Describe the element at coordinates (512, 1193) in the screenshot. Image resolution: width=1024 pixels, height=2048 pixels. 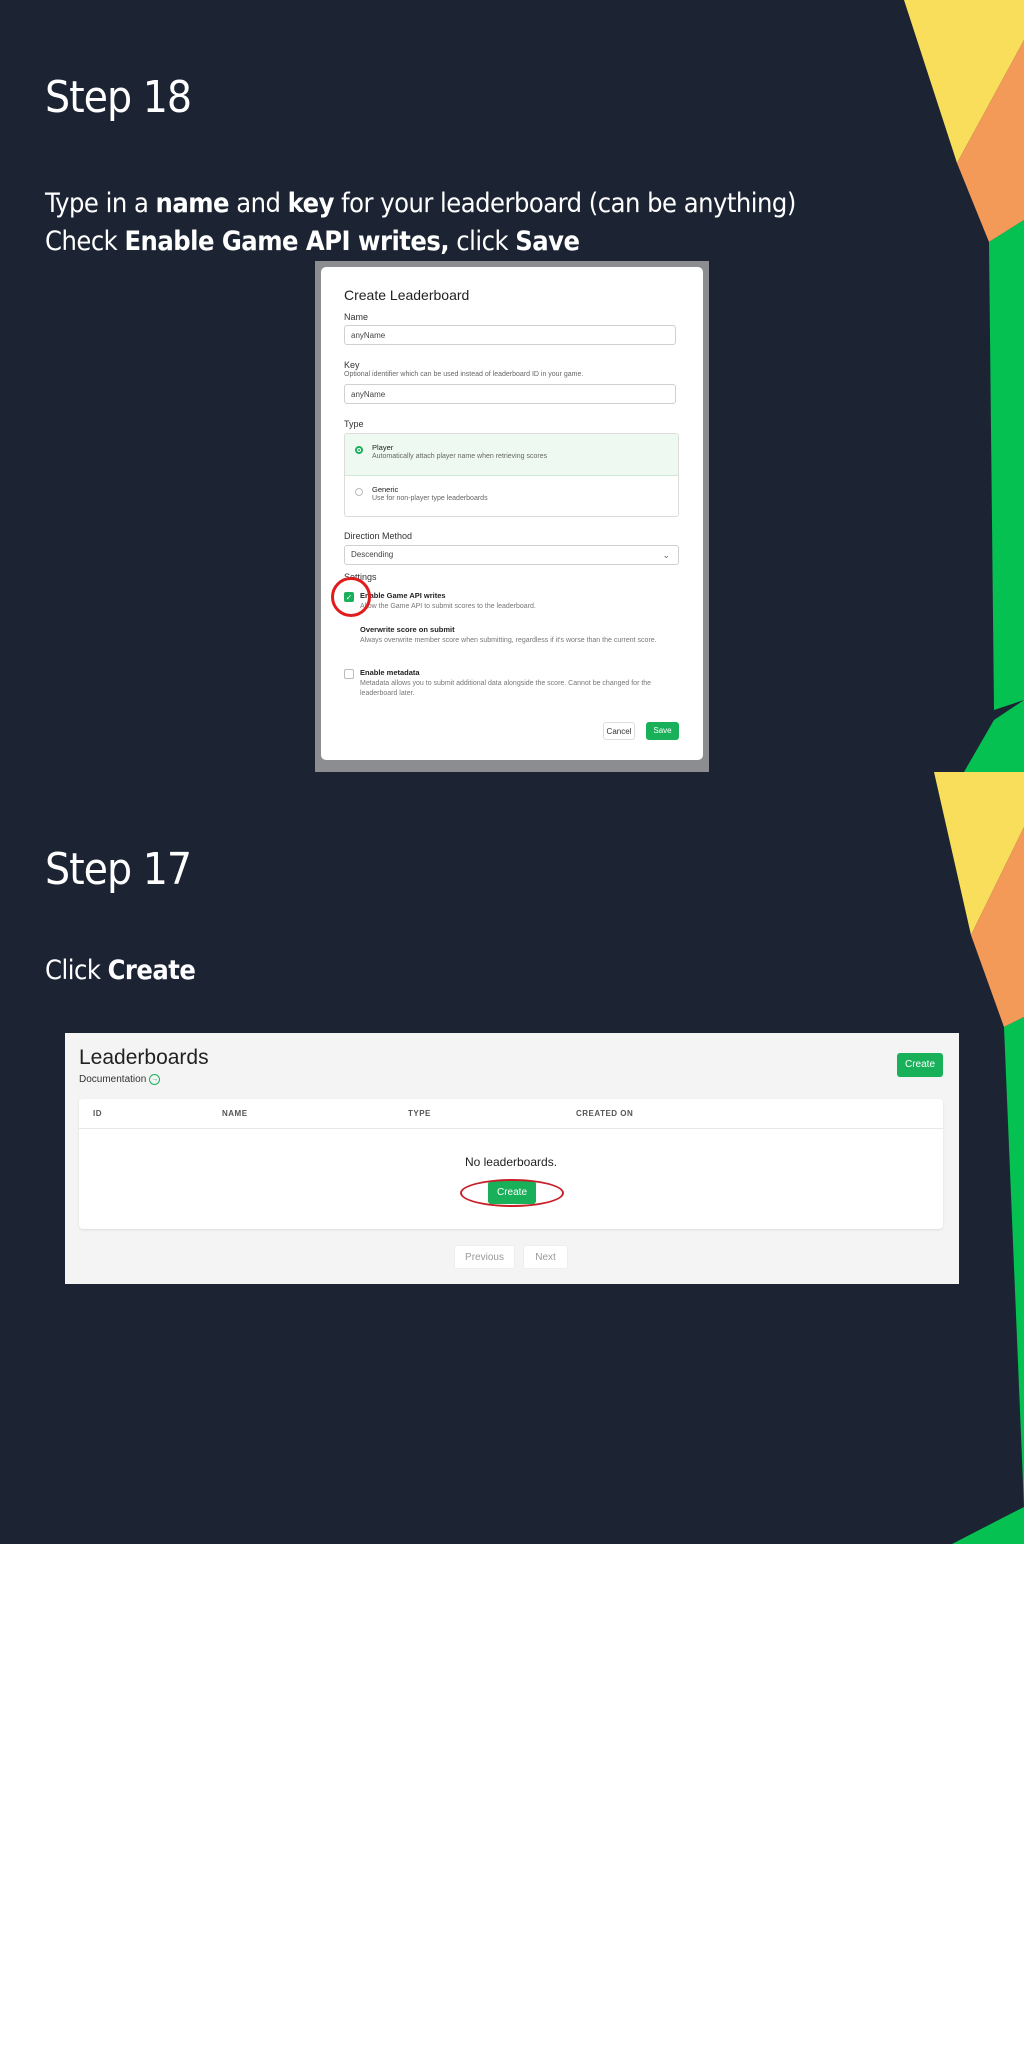
I see `highlight-ellipse` at that location.